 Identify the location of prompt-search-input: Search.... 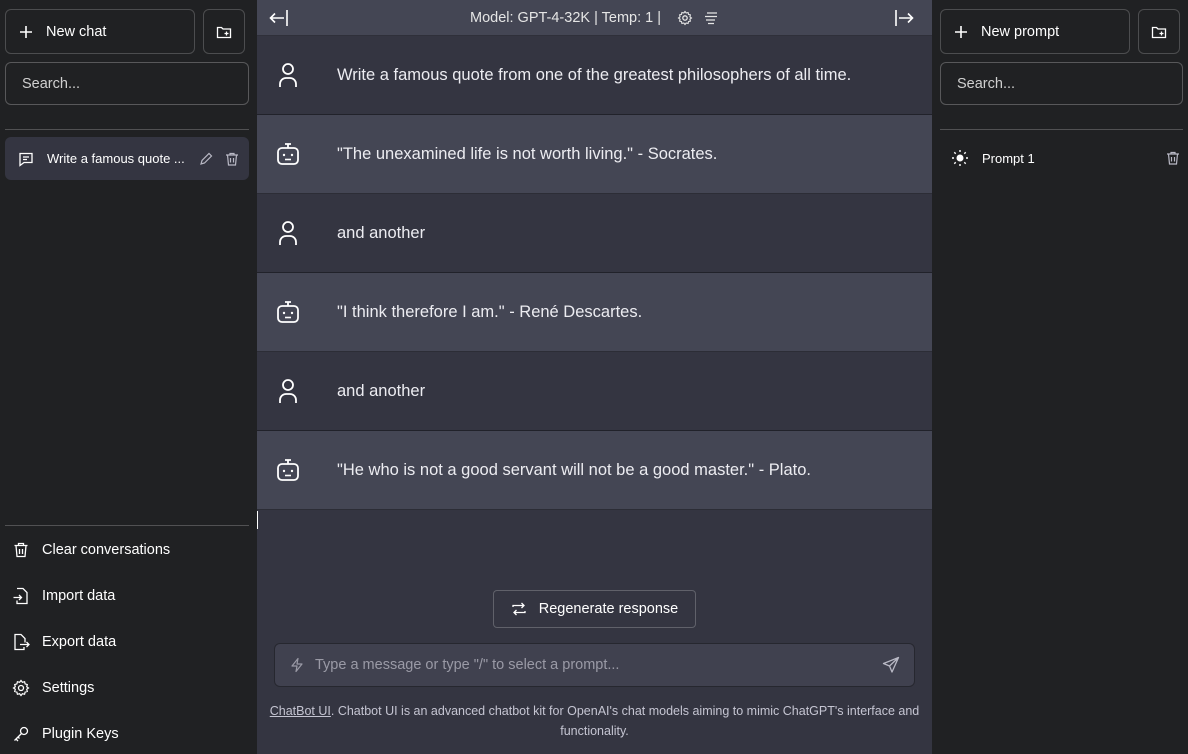
(1061, 83).